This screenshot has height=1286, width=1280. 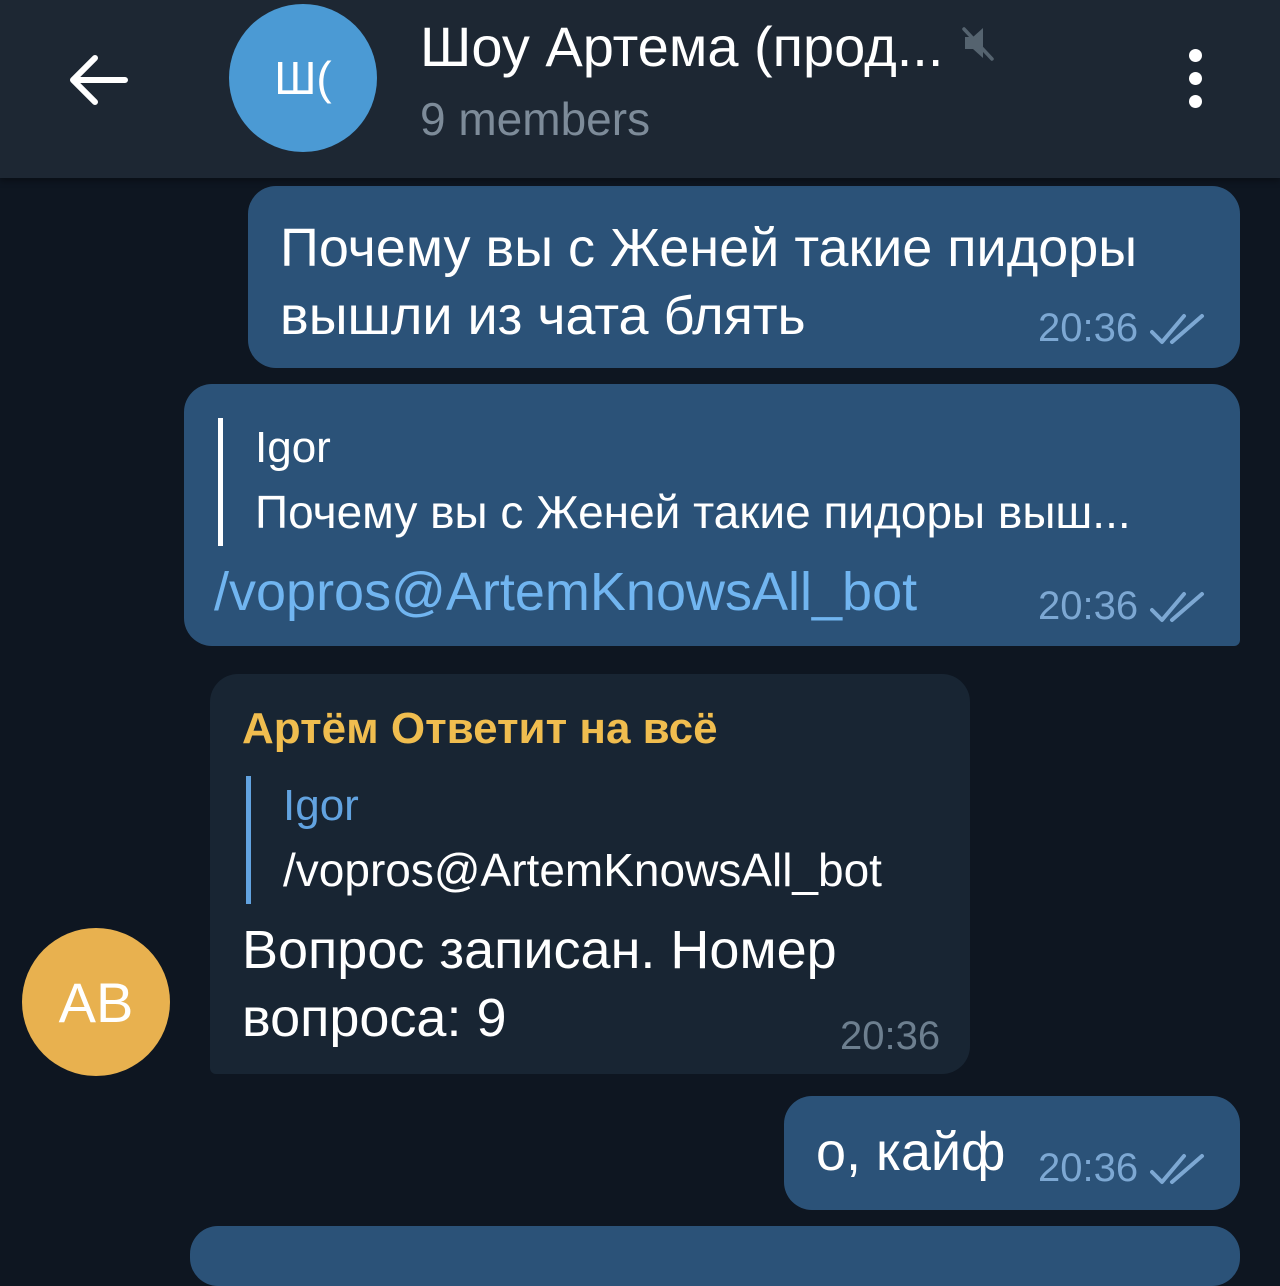 What do you see at coordinates (564, 840) in the screenshot?
I see `reply-quote: Igor /vopros@ArtemKnowsAll_bot` at bounding box center [564, 840].